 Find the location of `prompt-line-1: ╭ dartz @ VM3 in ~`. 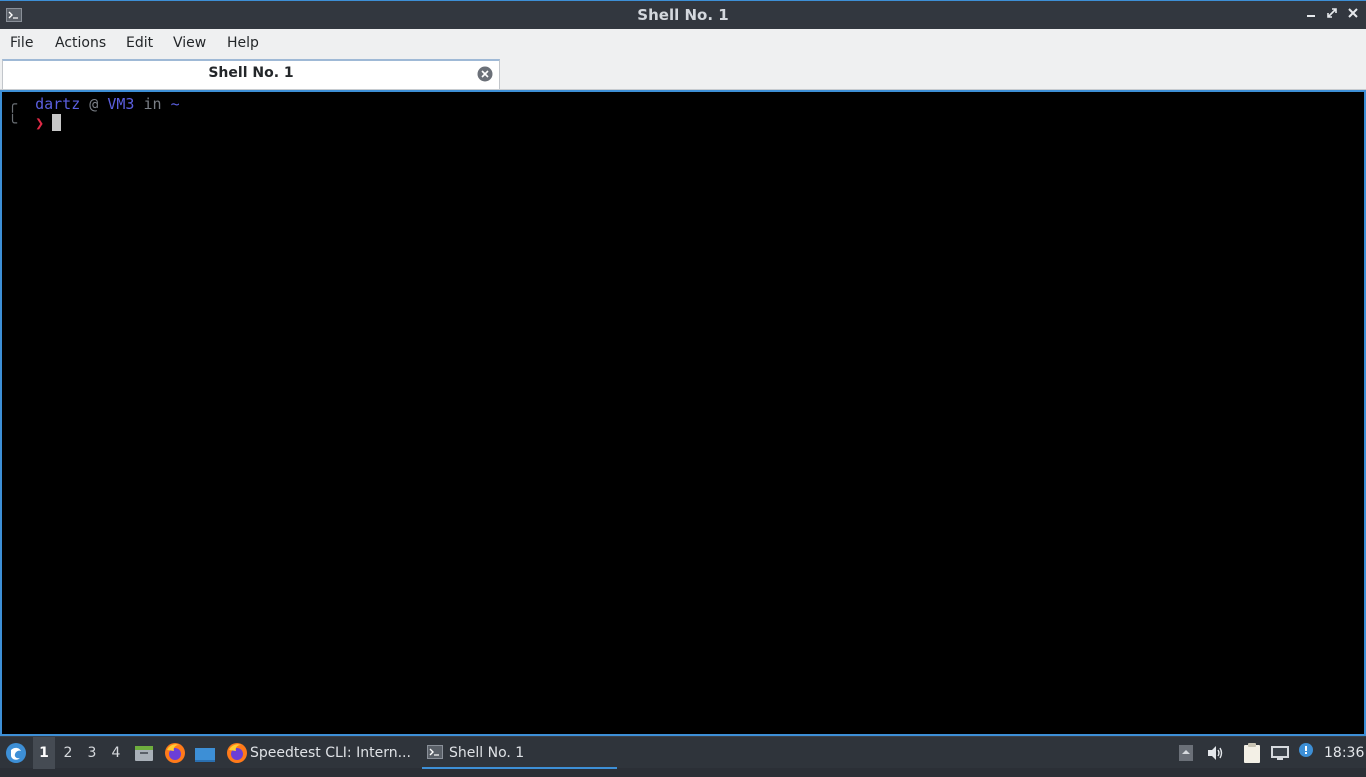

prompt-line-1: ╭ dartz @ VM3 in ~ is located at coordinates (94, 104).